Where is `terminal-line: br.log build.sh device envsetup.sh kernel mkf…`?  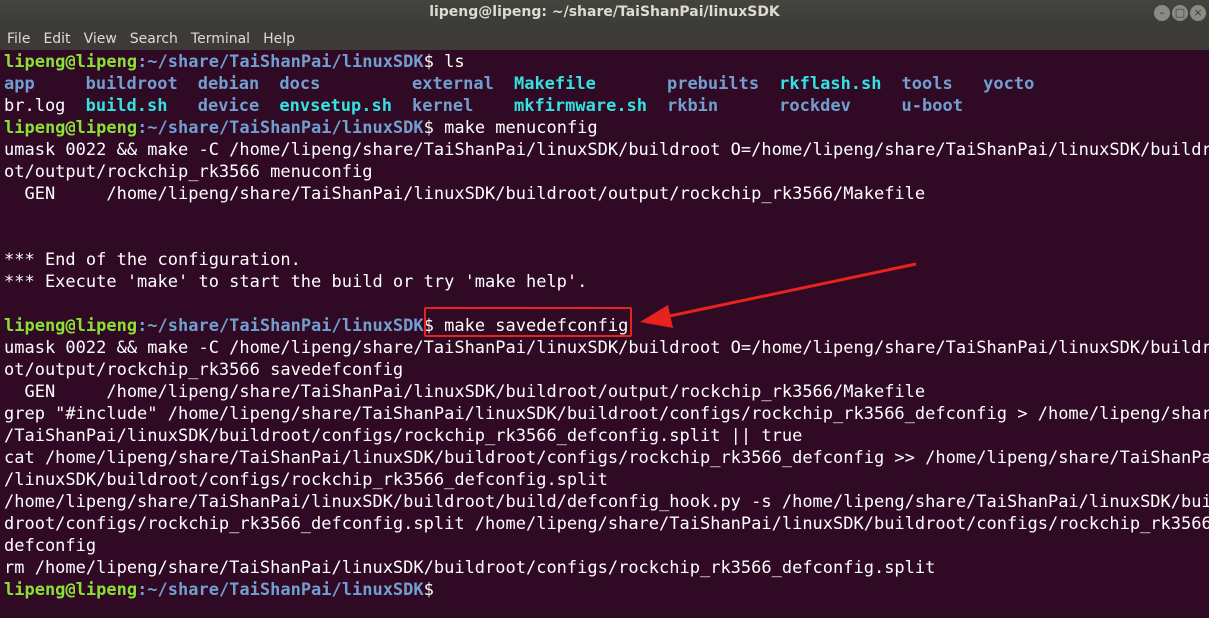
terminal-line: br.log build.sh device envsetup.sh kernel mkf… is located at coordinates (606, 106).